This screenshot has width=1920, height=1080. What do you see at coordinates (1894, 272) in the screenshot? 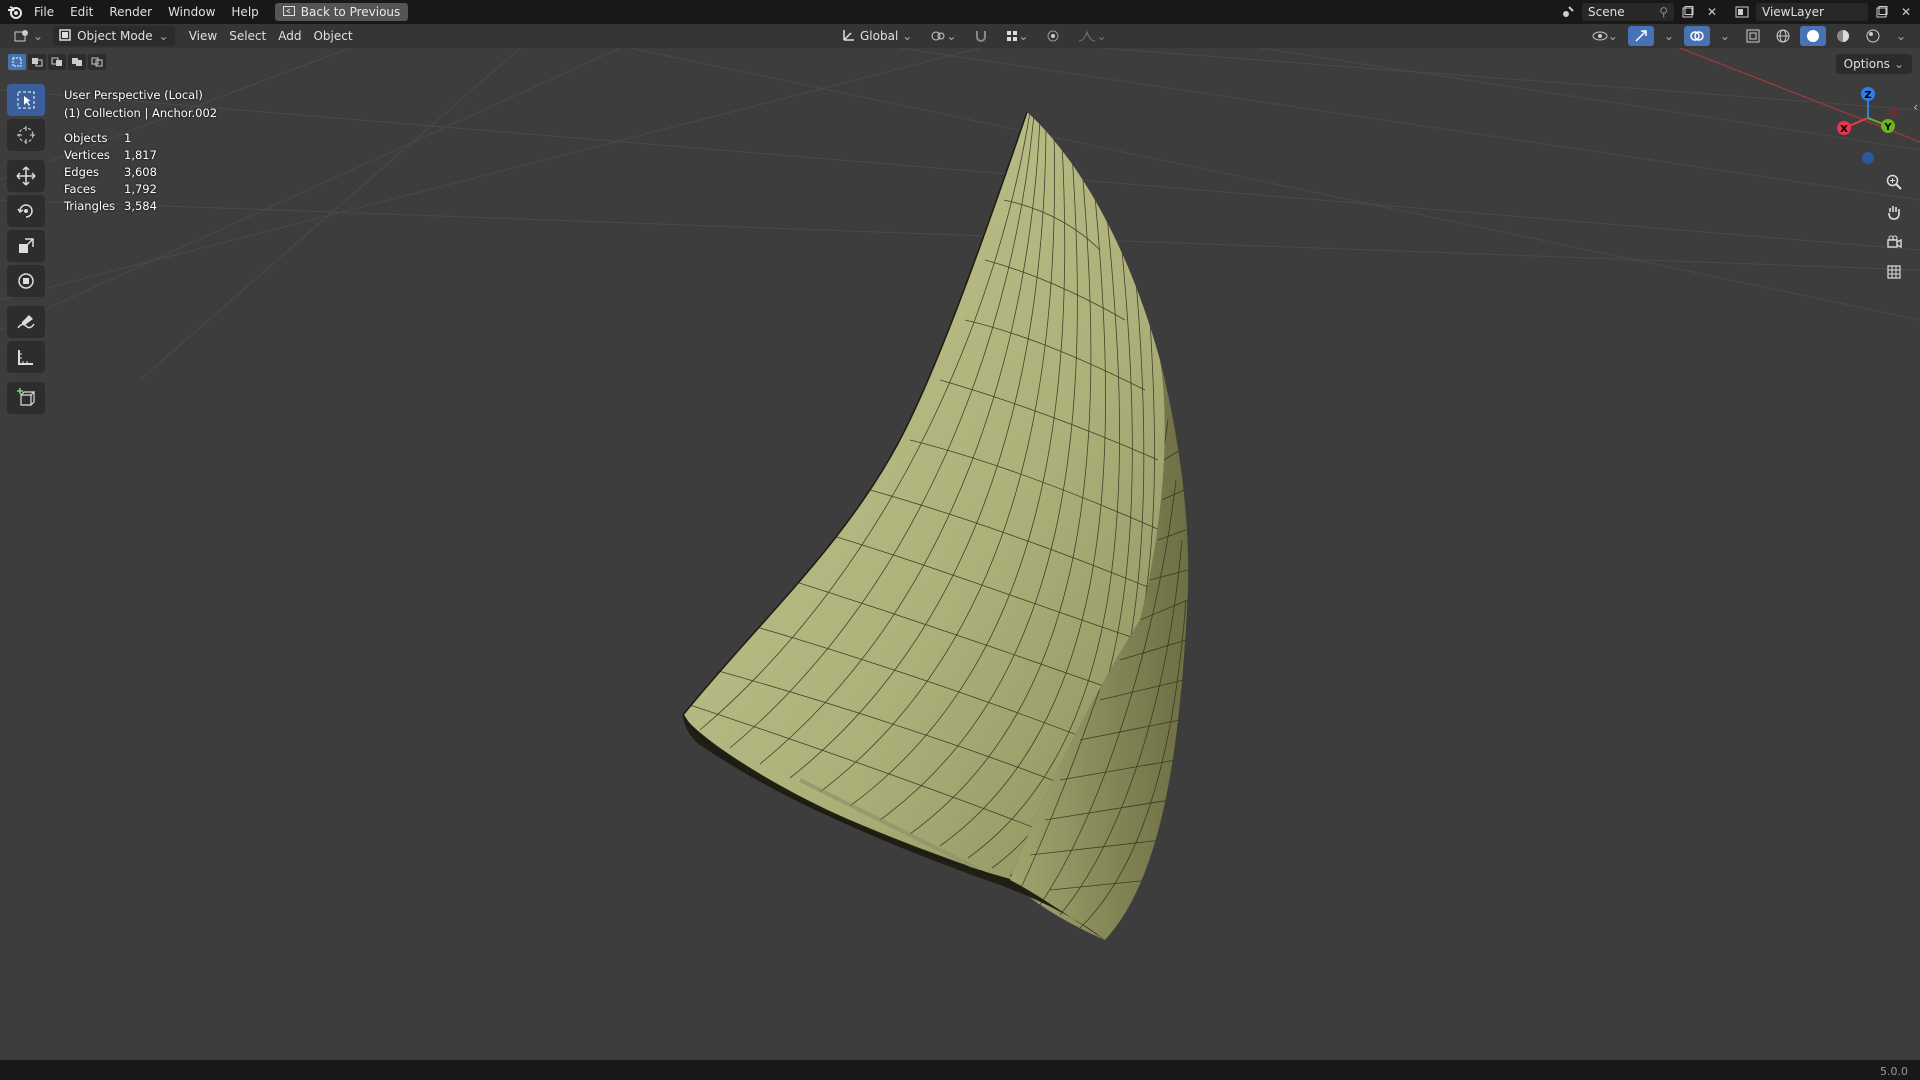
I see `grid-icon` at bounding box center [1894, 272].